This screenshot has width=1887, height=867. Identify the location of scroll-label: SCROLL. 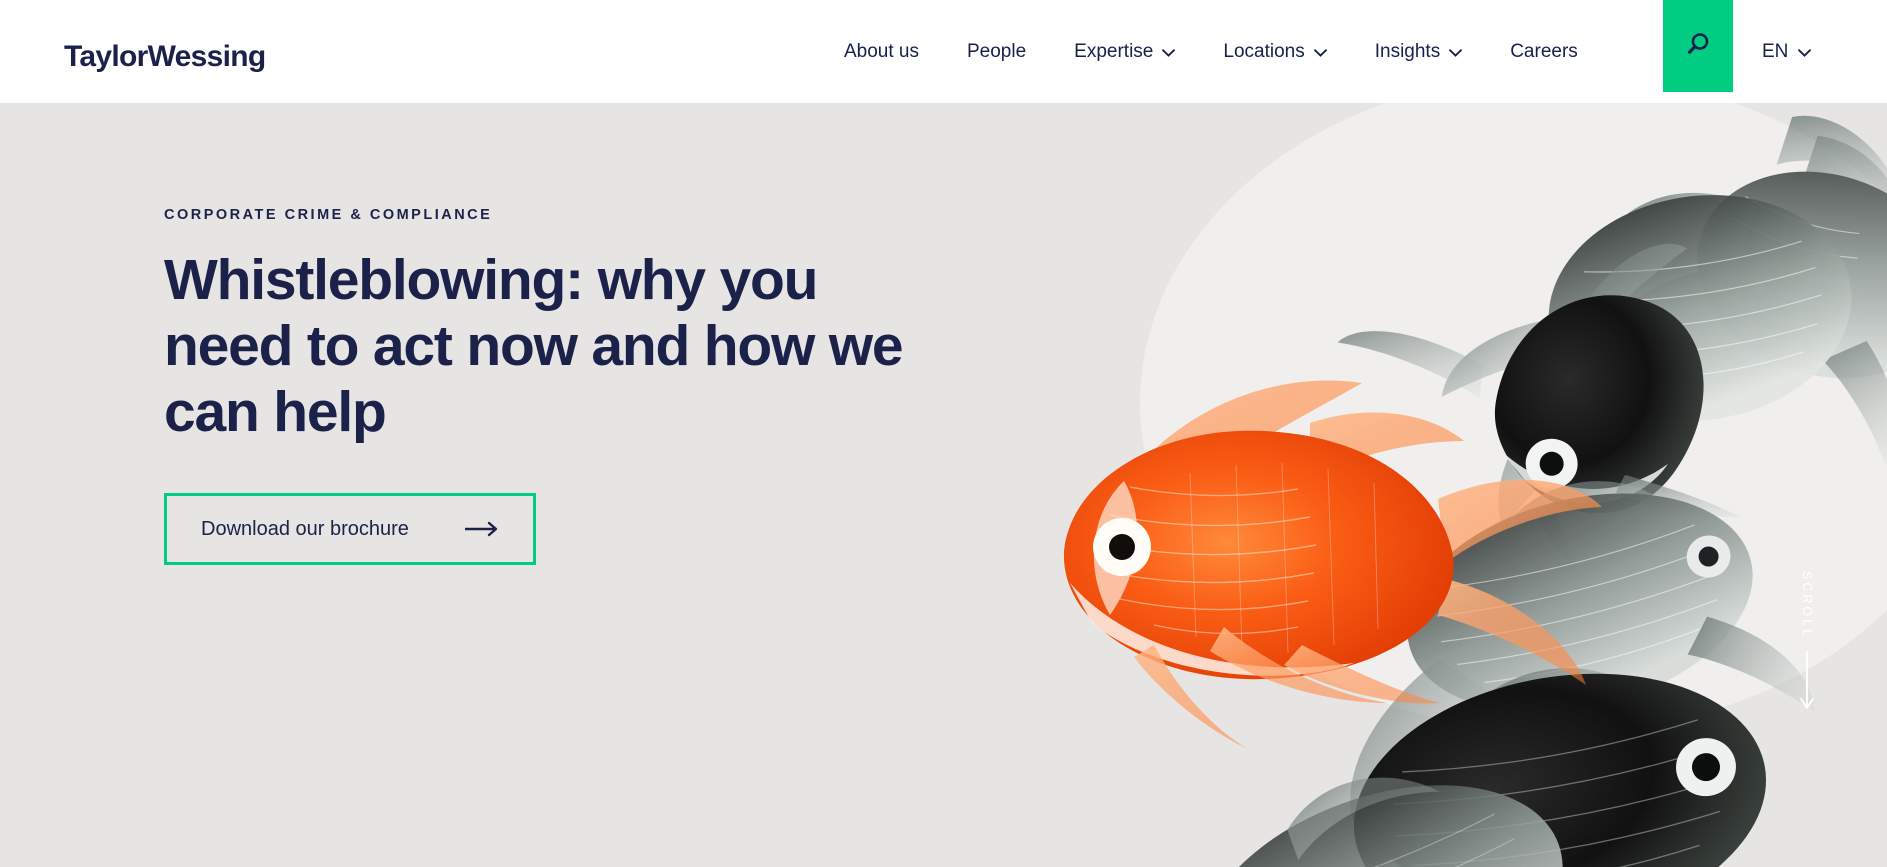
(1807, 605).